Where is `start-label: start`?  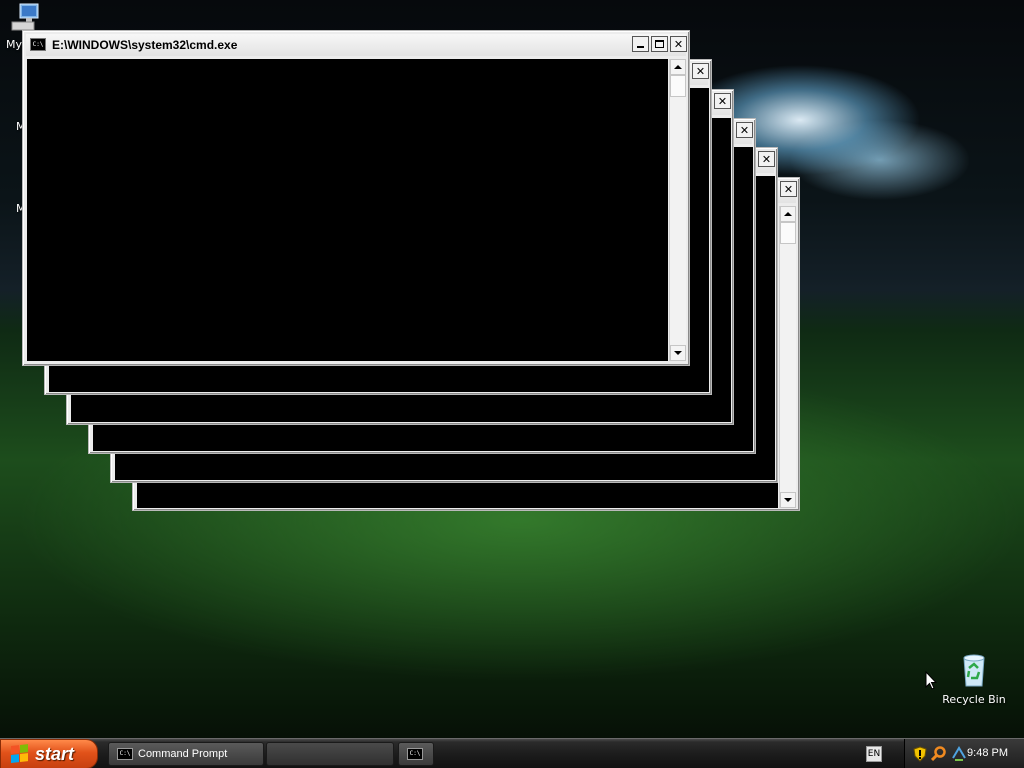
start-label: start is located at coordinates (55, 753).